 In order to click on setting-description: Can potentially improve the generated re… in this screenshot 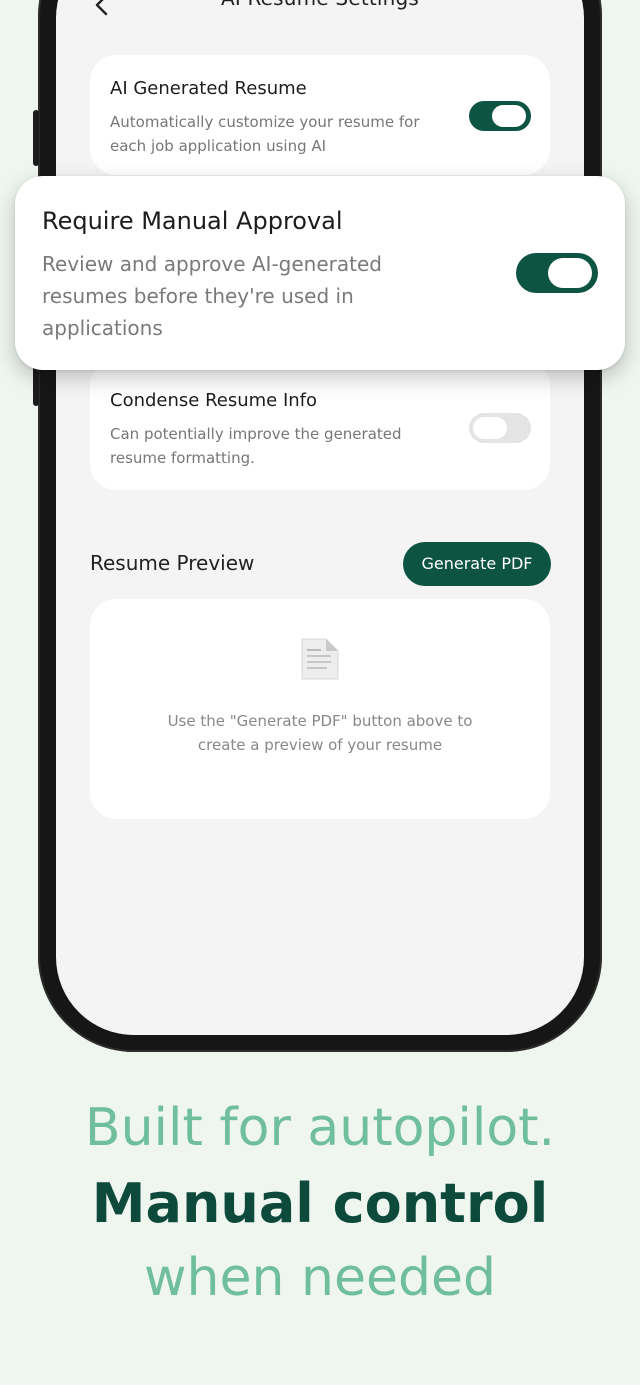, I will do `click(256, 446)`.